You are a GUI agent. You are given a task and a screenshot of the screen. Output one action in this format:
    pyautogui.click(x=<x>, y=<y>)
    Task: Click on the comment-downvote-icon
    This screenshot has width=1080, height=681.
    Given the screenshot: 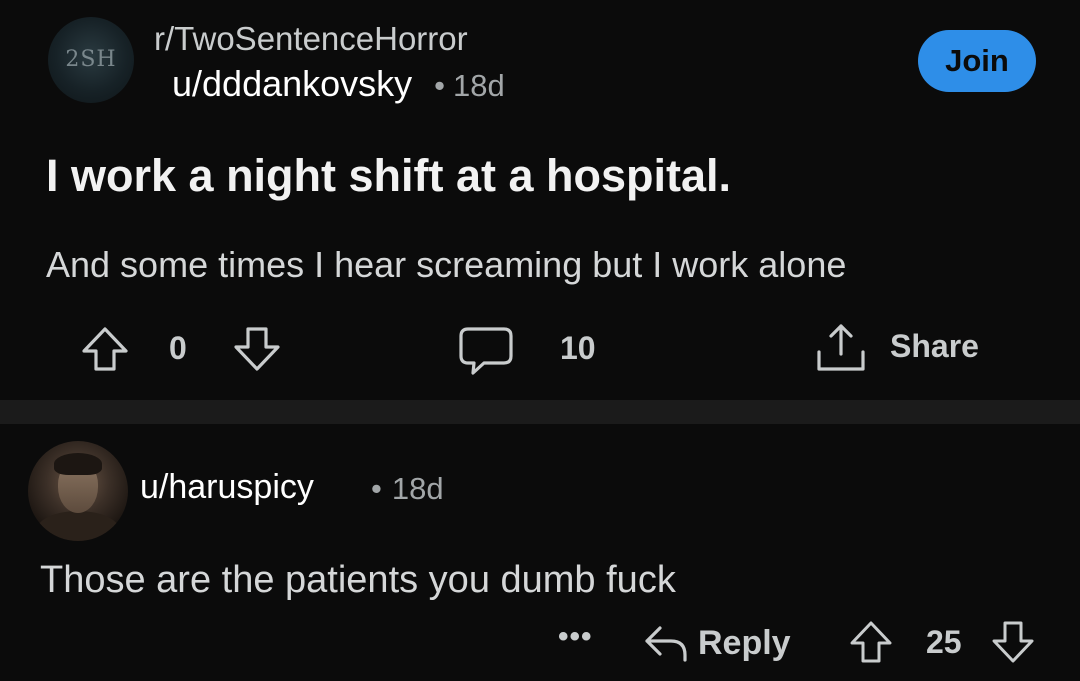 What is the action you would take?
    pyautogui.click(x=1013, y=642)
    